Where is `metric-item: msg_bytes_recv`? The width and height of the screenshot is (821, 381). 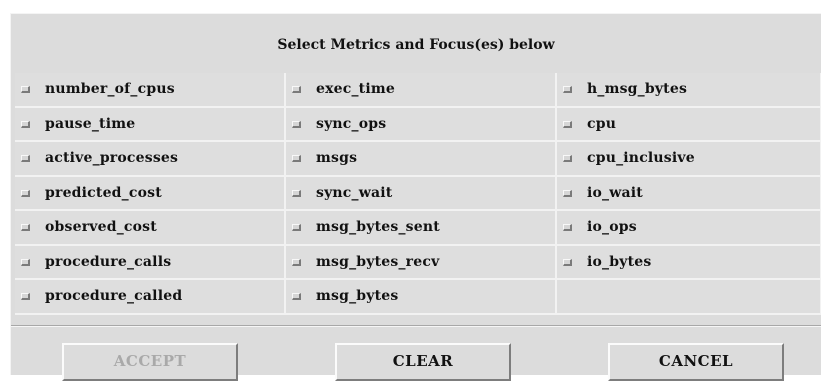
metric-item: msg_bytes_recv is located at coordinates (421, 262).